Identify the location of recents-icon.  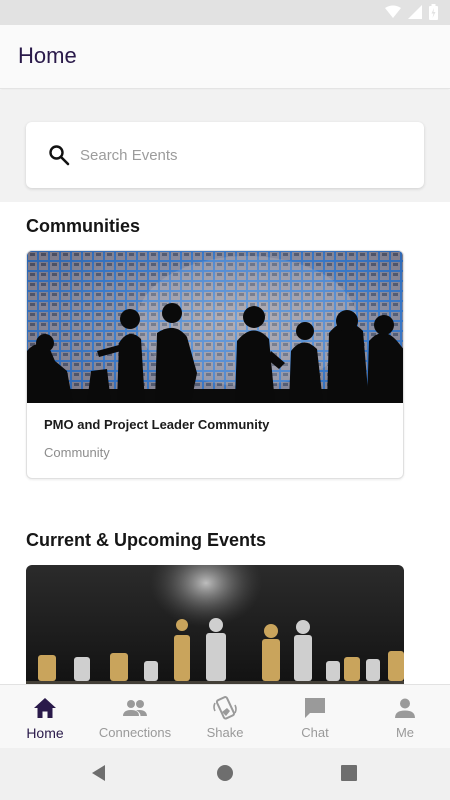
(349, 773).